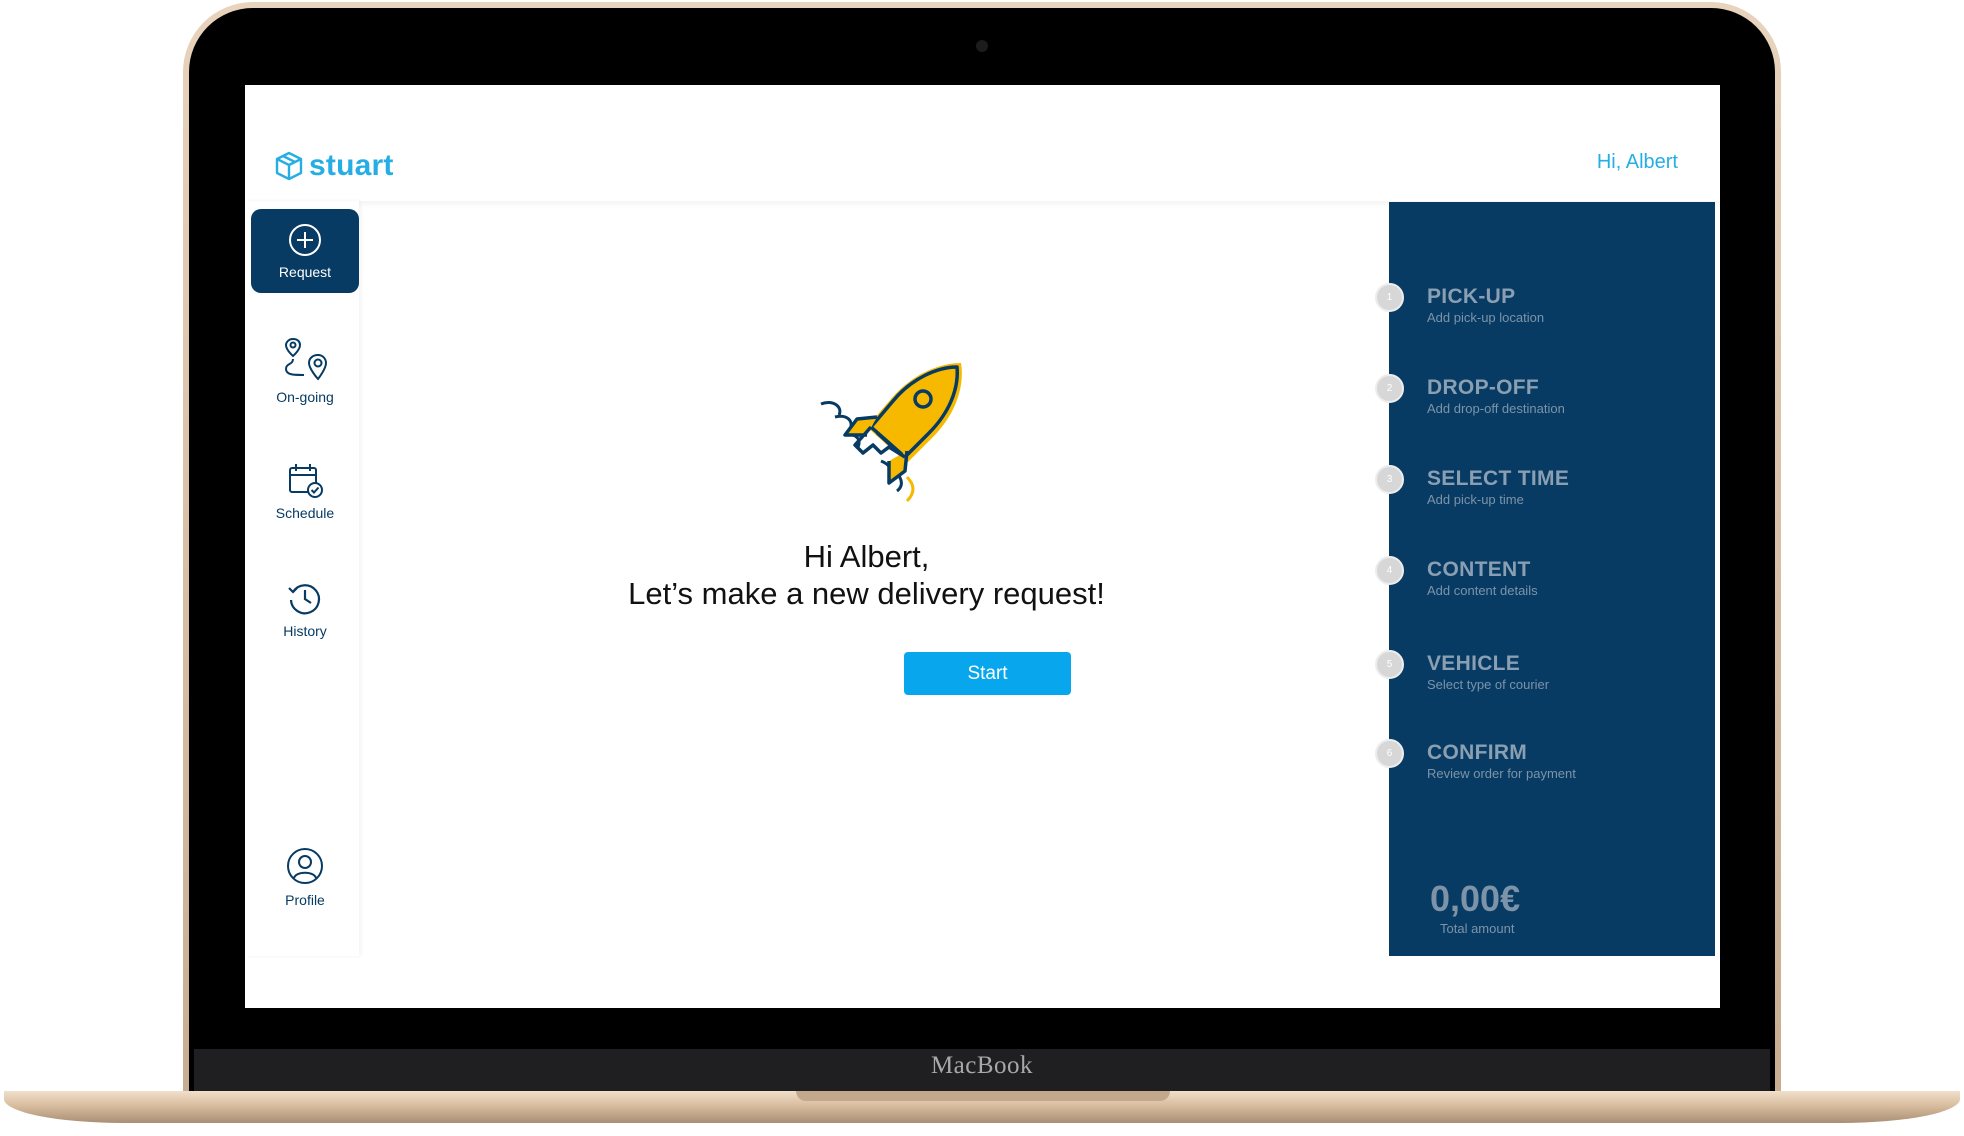 The image size is (1964, 1136). What do you see at coordinates (305, 240) in the screenshot?
I see `plus-circle-icon` at bounding box center [305, 240].